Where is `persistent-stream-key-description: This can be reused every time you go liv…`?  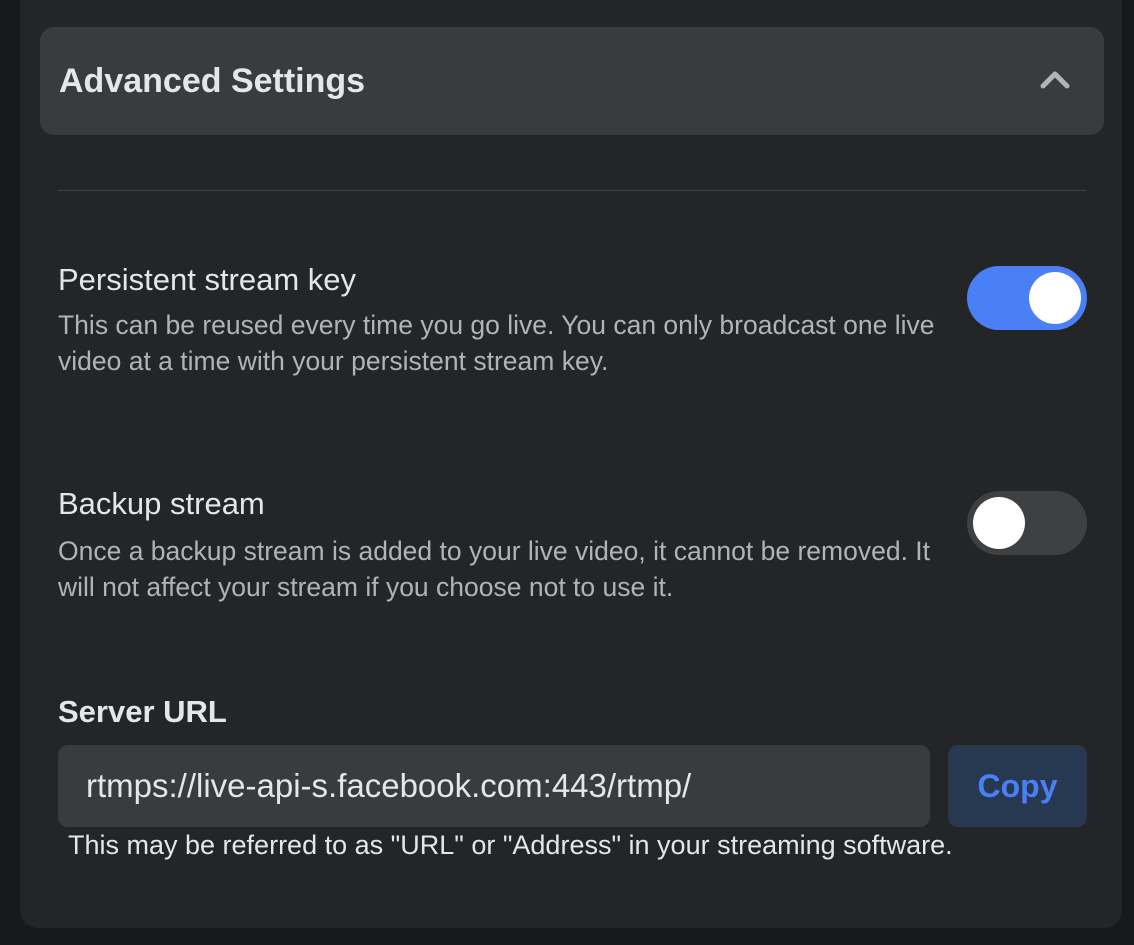
persistent-stream-key-description: This can be reused every time you go liv… is located at coordinates (496, 343).